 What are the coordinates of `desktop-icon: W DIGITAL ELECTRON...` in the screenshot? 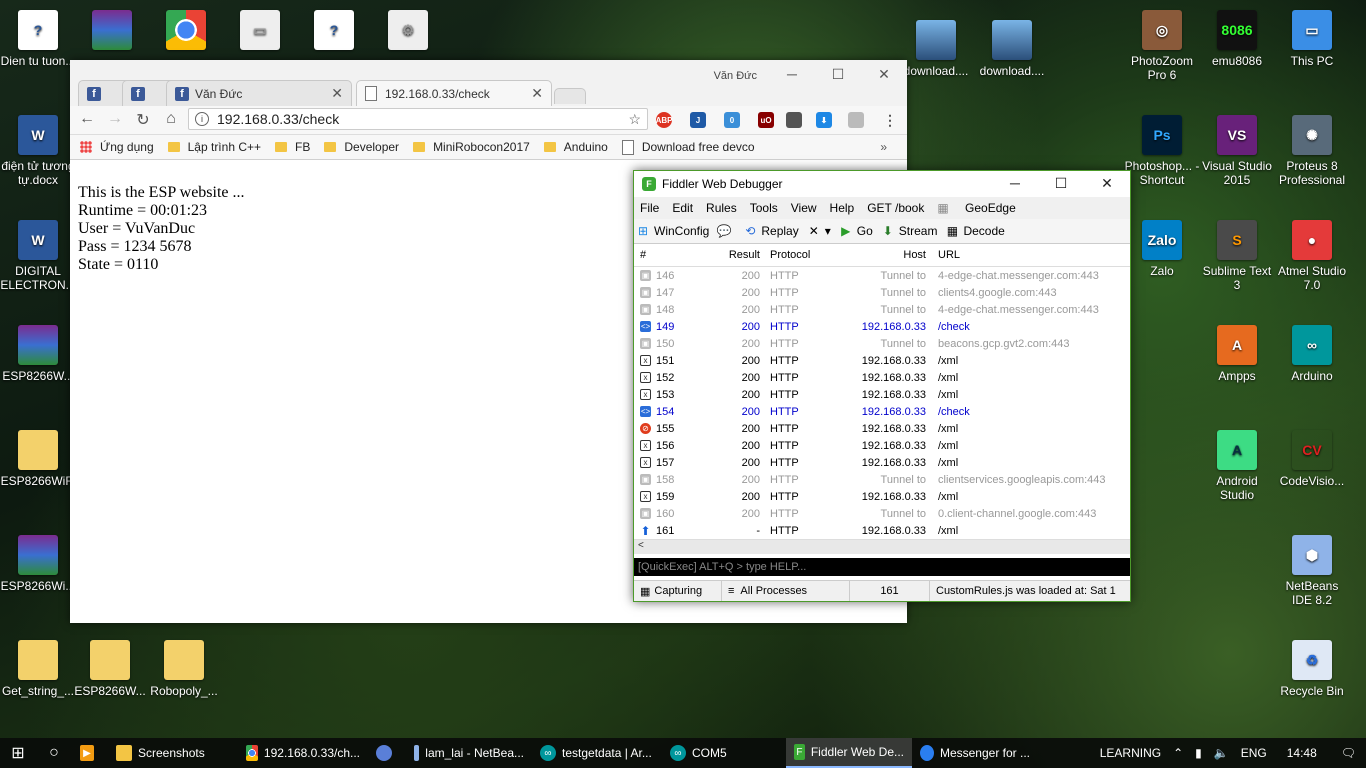 It's located at (38, 256).